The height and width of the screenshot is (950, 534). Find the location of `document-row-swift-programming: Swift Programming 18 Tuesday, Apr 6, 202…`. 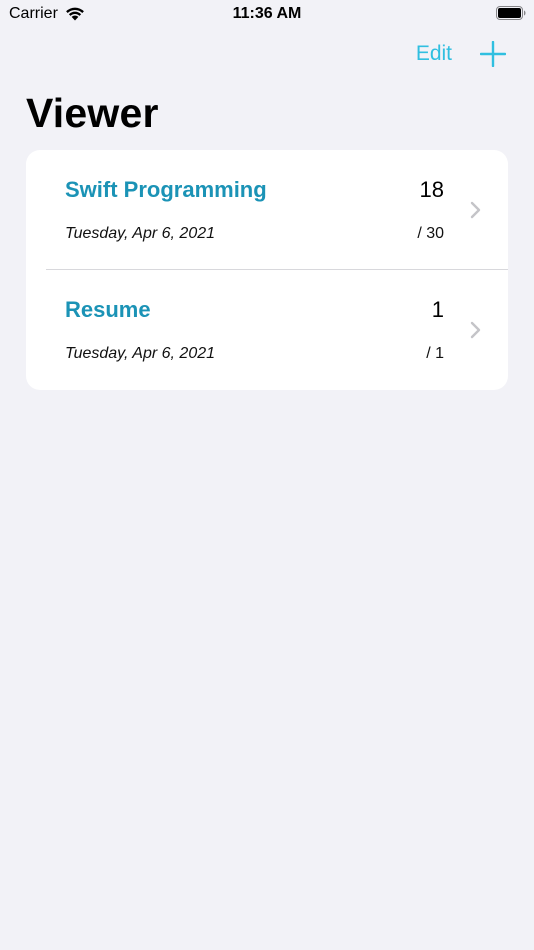

document-row-swift-programming: Swift Programming 18 Tuesday, Apr 6, 202… is located at coordinates (267, 210).